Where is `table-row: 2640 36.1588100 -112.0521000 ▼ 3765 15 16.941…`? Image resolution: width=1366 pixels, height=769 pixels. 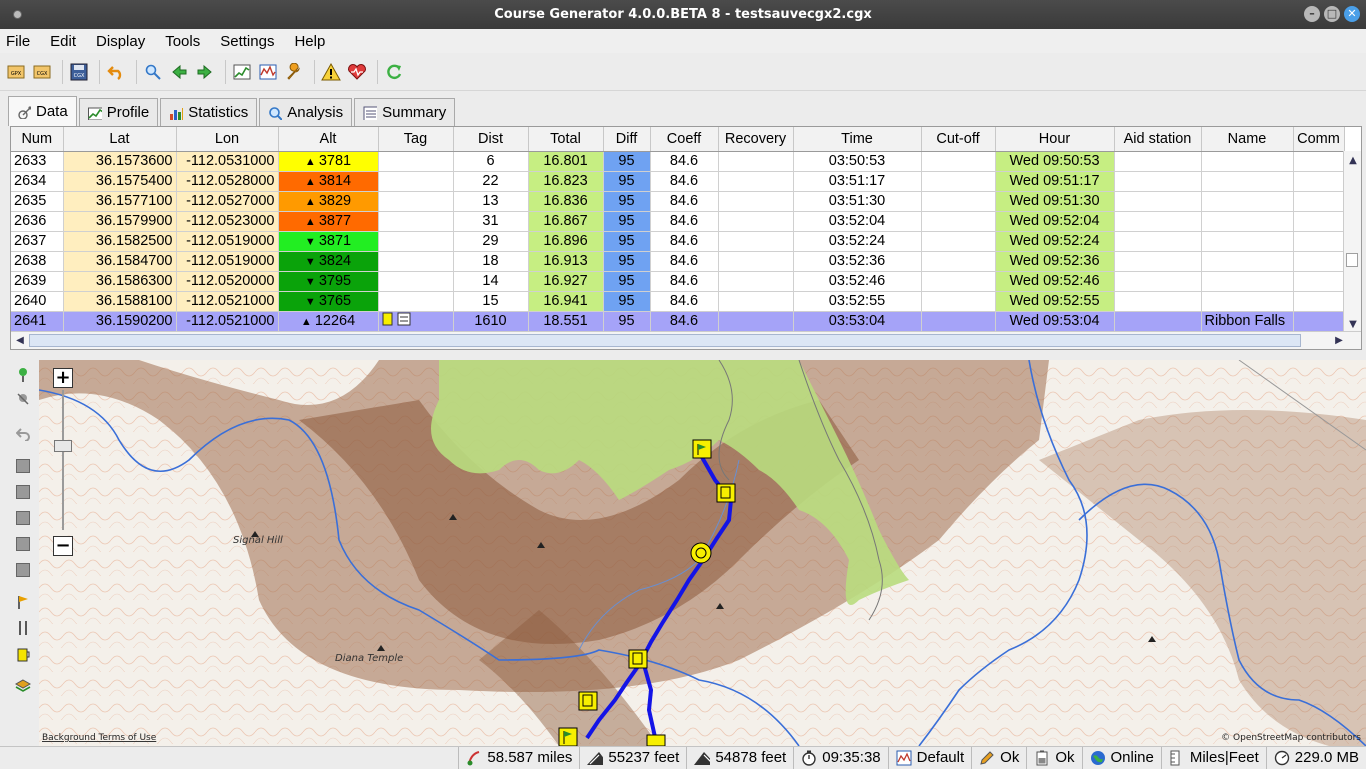 table-row: 2640 36.1588100 -112.0521000 ▼ 3765 15 16.941… is located at coordinates (678, 301).